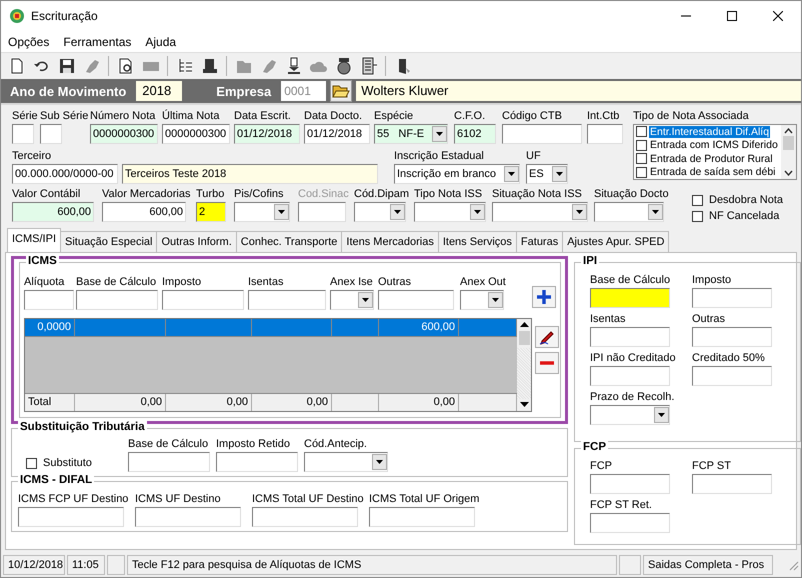 The height and width of the screenshot is (578, 802). I want to click on field-label: Data Escrit., so click(262, 116).